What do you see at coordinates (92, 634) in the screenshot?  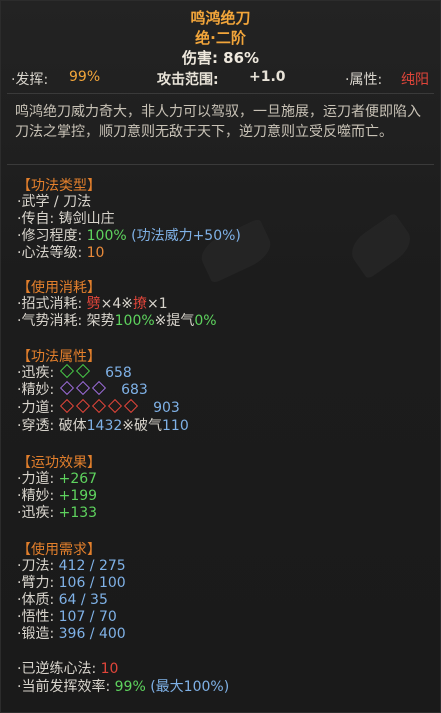 I see `requirement-value: 396 / 400` at bounding box center [92, 634].